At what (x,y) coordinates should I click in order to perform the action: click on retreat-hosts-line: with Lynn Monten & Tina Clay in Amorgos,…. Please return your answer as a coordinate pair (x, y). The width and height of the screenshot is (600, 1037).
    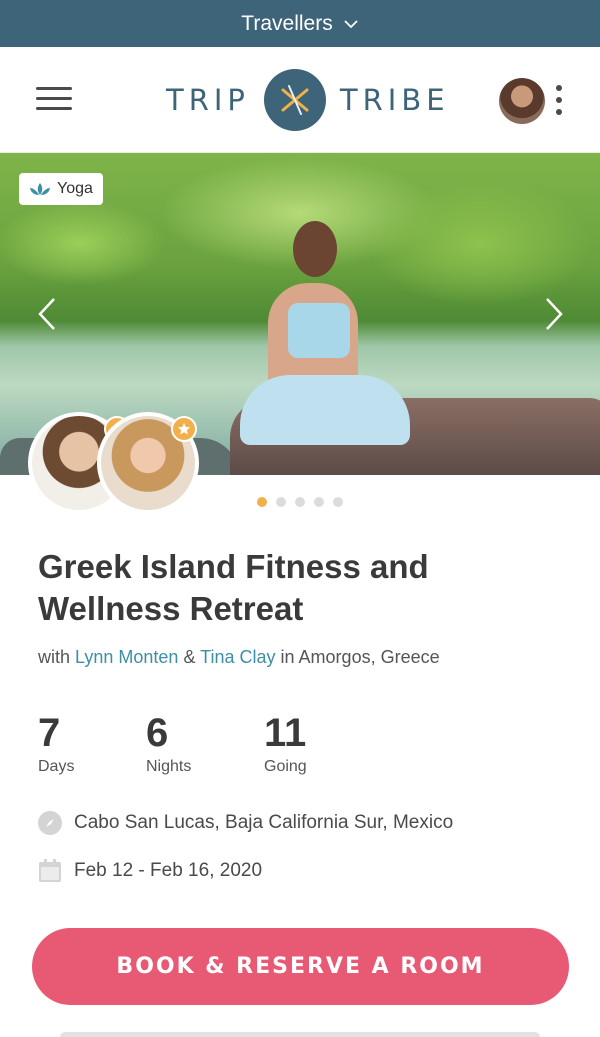
    Looking at the image, I should click on (239, 657).